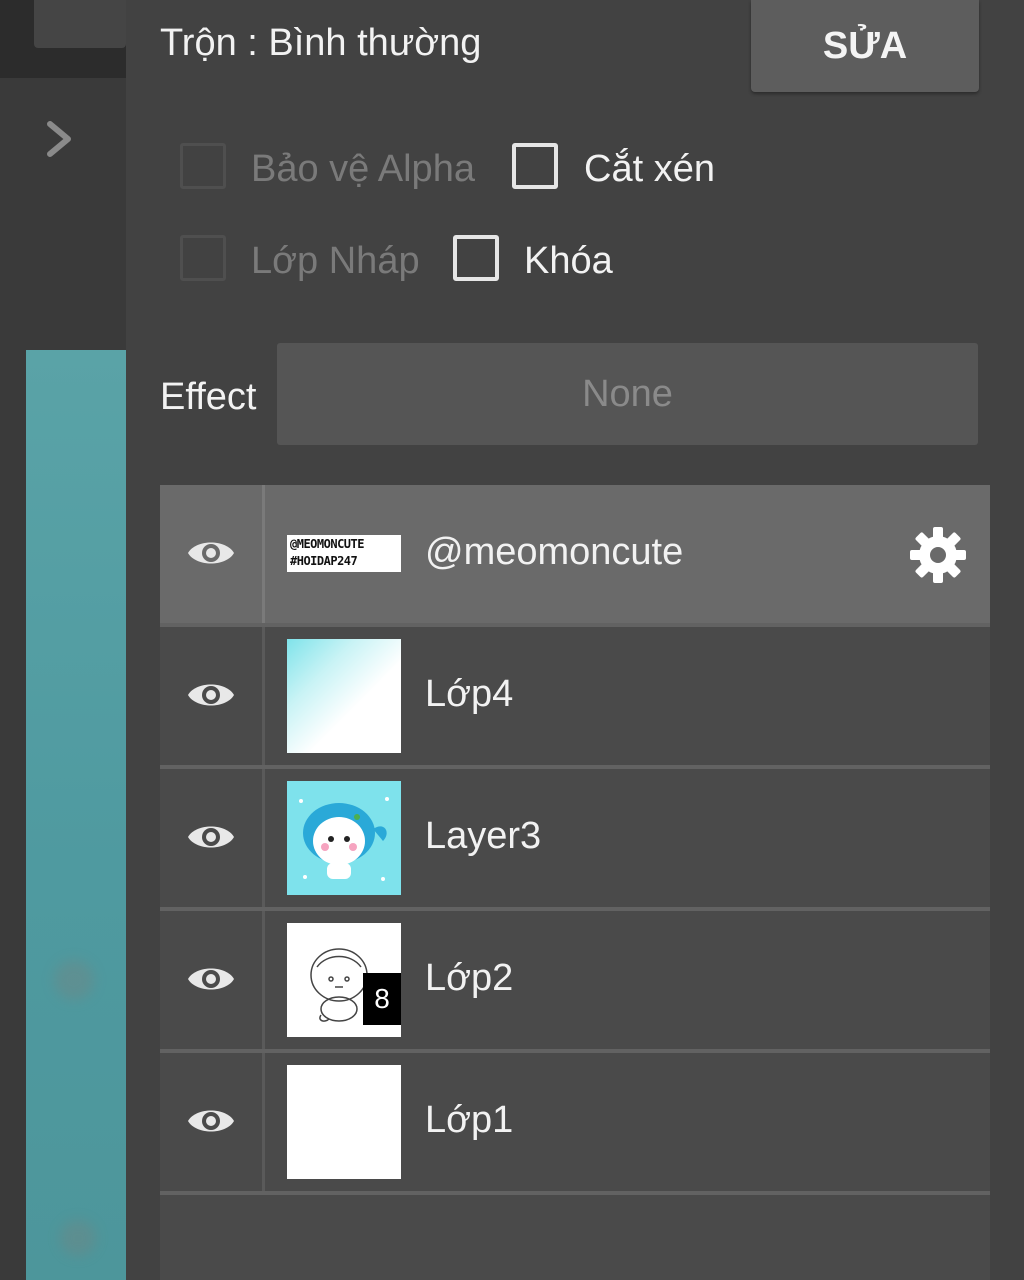  Describe the element at coordinates (203, 166) in the screenshot. I see `protect-alpha-checkbox` at that location.